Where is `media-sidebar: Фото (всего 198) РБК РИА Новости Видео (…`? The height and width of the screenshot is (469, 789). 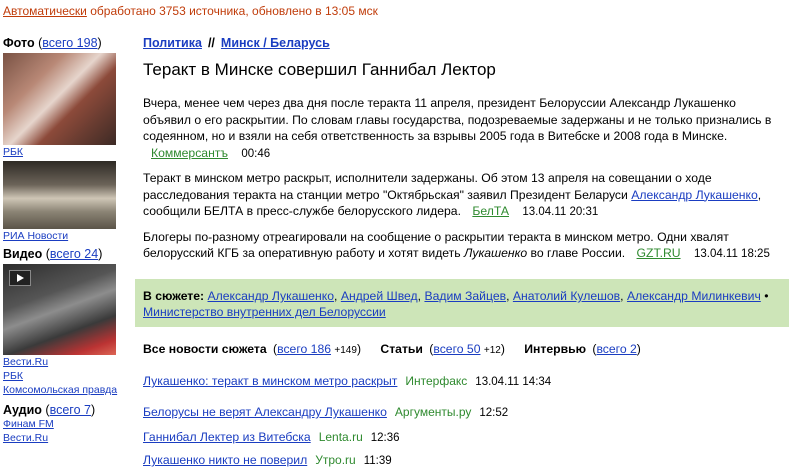
media-sidebar: Фото (всего 198) РБК РИА Новости Видео (… is located at coordinates (64, 240).